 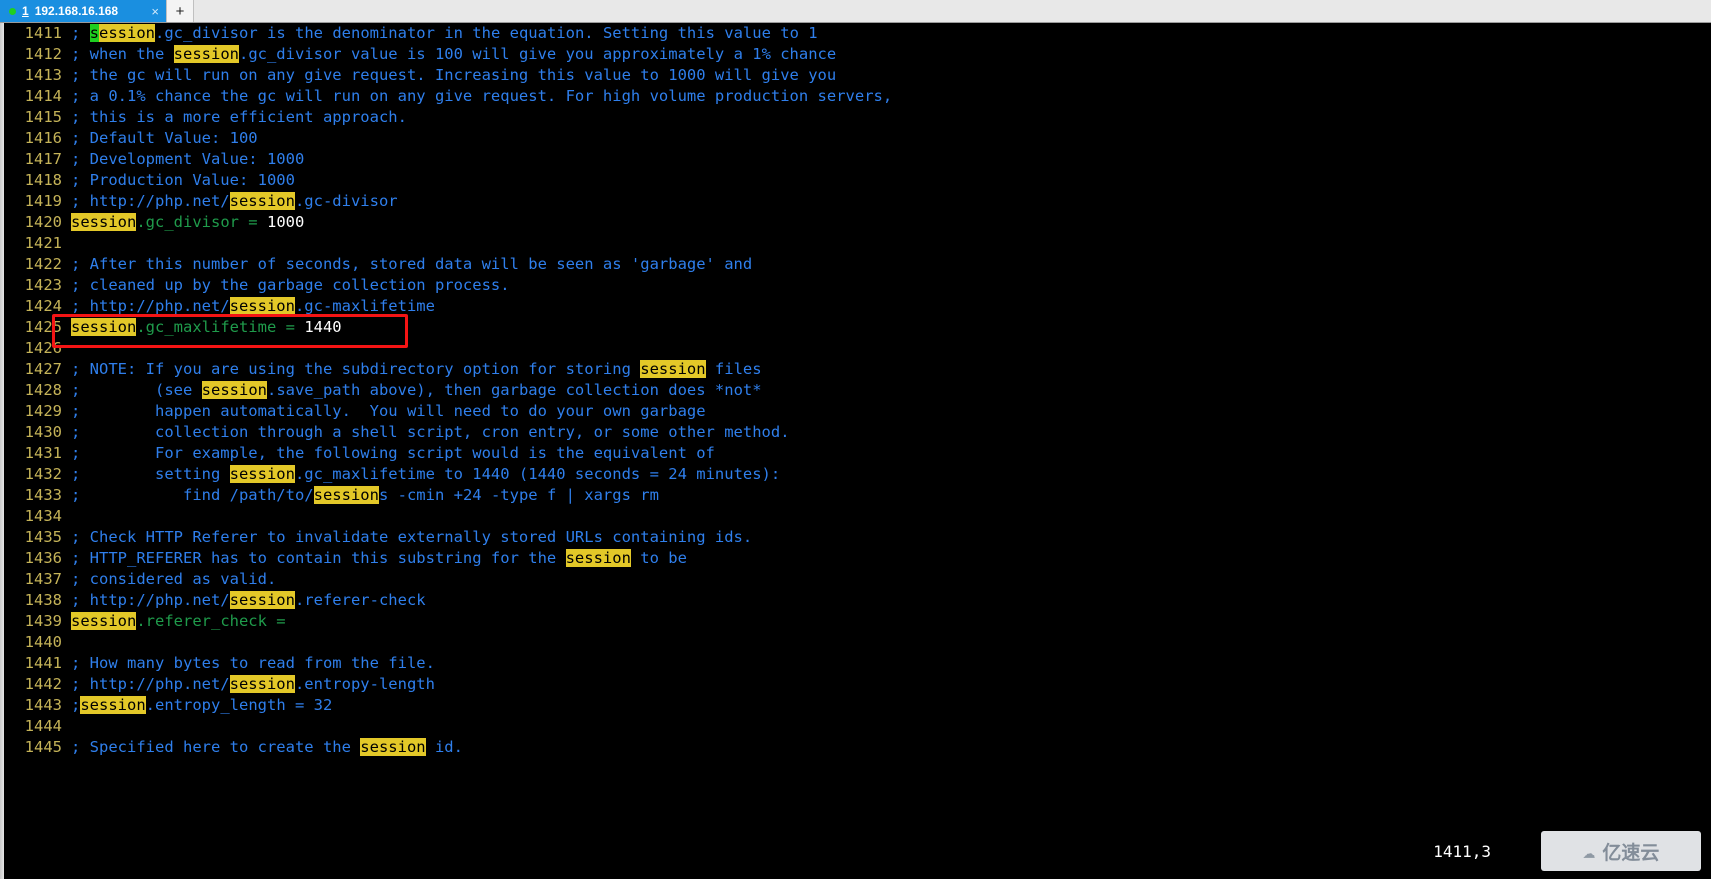 What do you see at coordinates (43, 726) in the screenshot?
I see `line-number: 1444` at bounding box center [43, 726].